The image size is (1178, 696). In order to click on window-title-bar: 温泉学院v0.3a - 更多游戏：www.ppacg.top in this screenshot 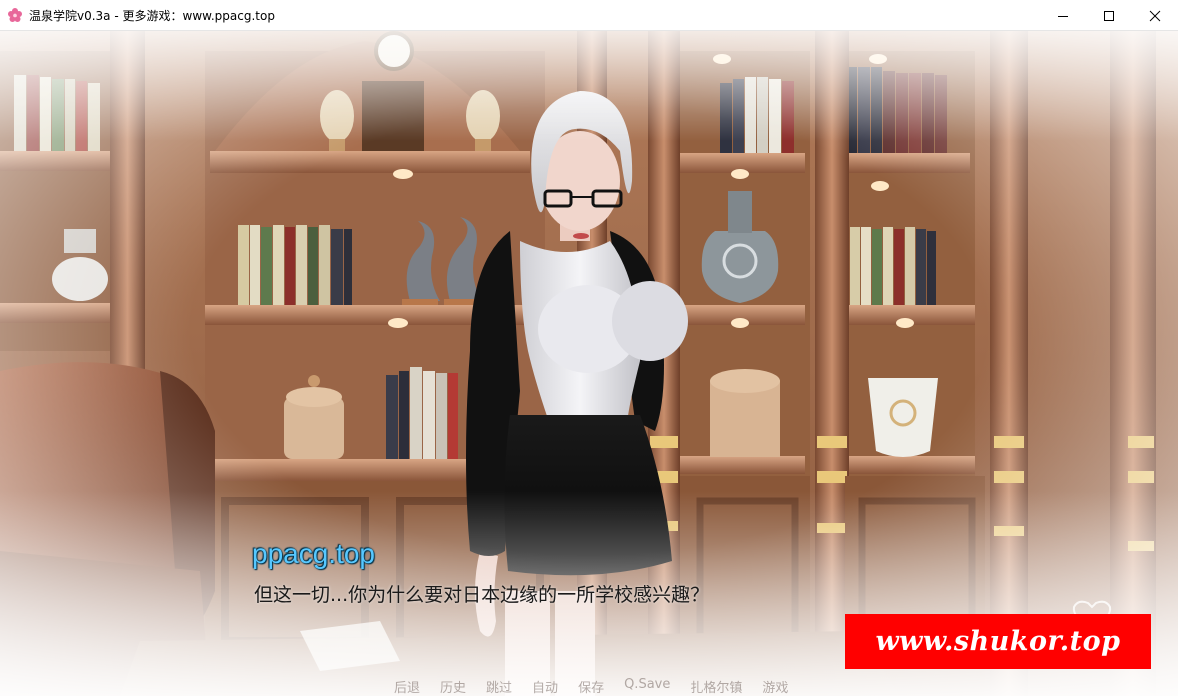, I will do `click(589, 15)`.